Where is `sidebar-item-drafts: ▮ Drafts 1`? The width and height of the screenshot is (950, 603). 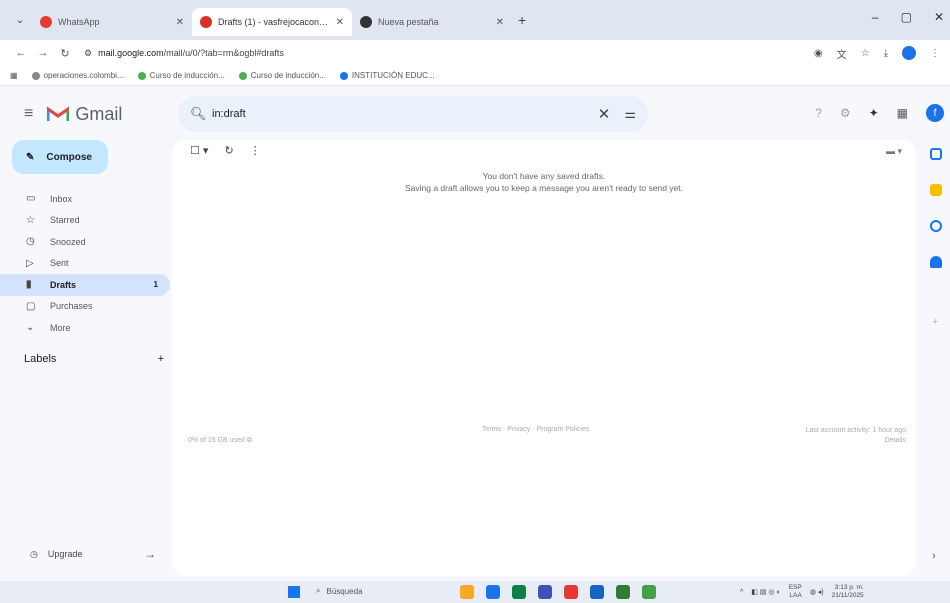 sidebar-item-drafts: ▮ Drafts 1 is located at coordinates (85, 285).